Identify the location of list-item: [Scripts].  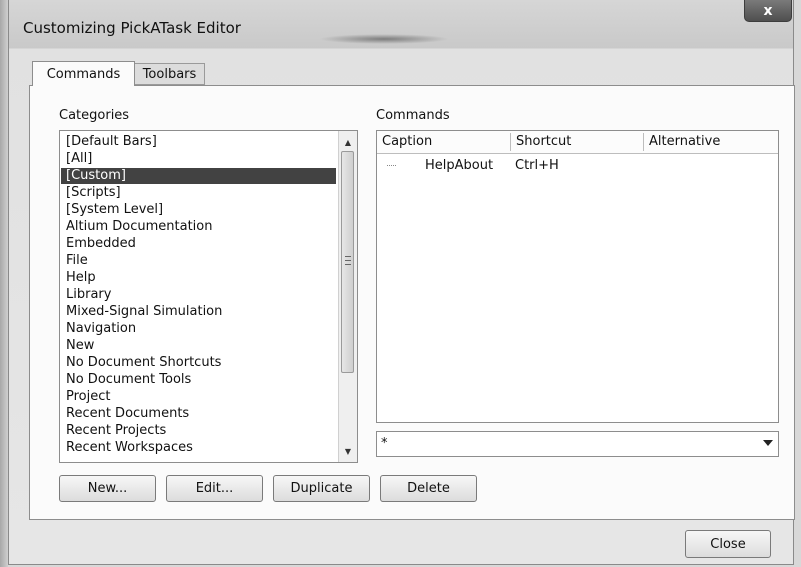
(200, 193).